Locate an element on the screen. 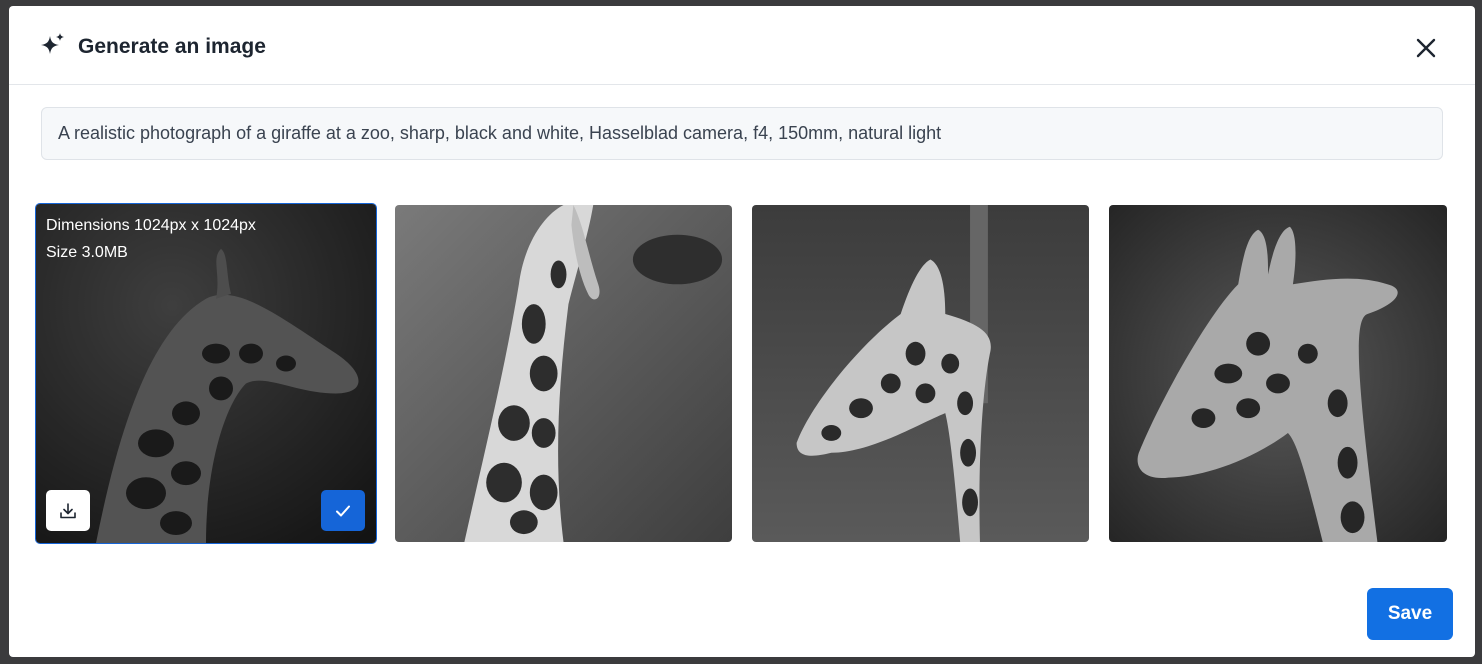 The image size is (1482, 664). sparkle-icon is located at coordinates (52, 43).